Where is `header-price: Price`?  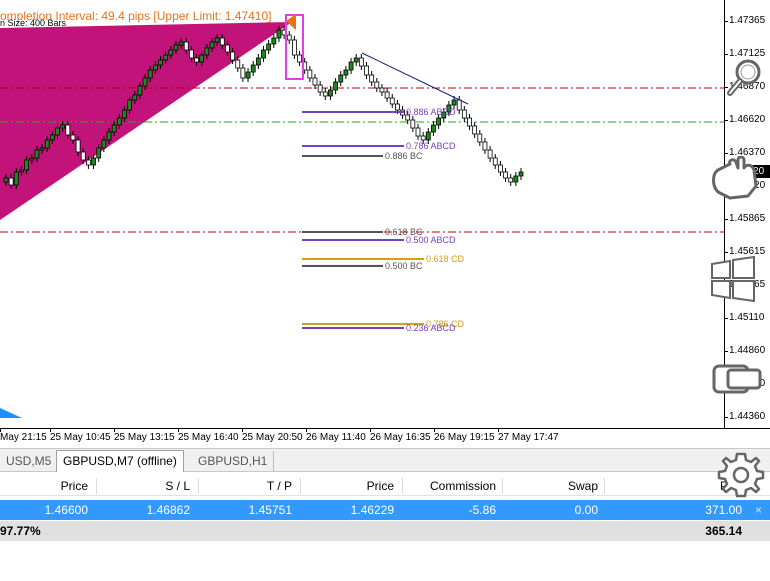
header-price: Price is located at coordinates (74, 486).